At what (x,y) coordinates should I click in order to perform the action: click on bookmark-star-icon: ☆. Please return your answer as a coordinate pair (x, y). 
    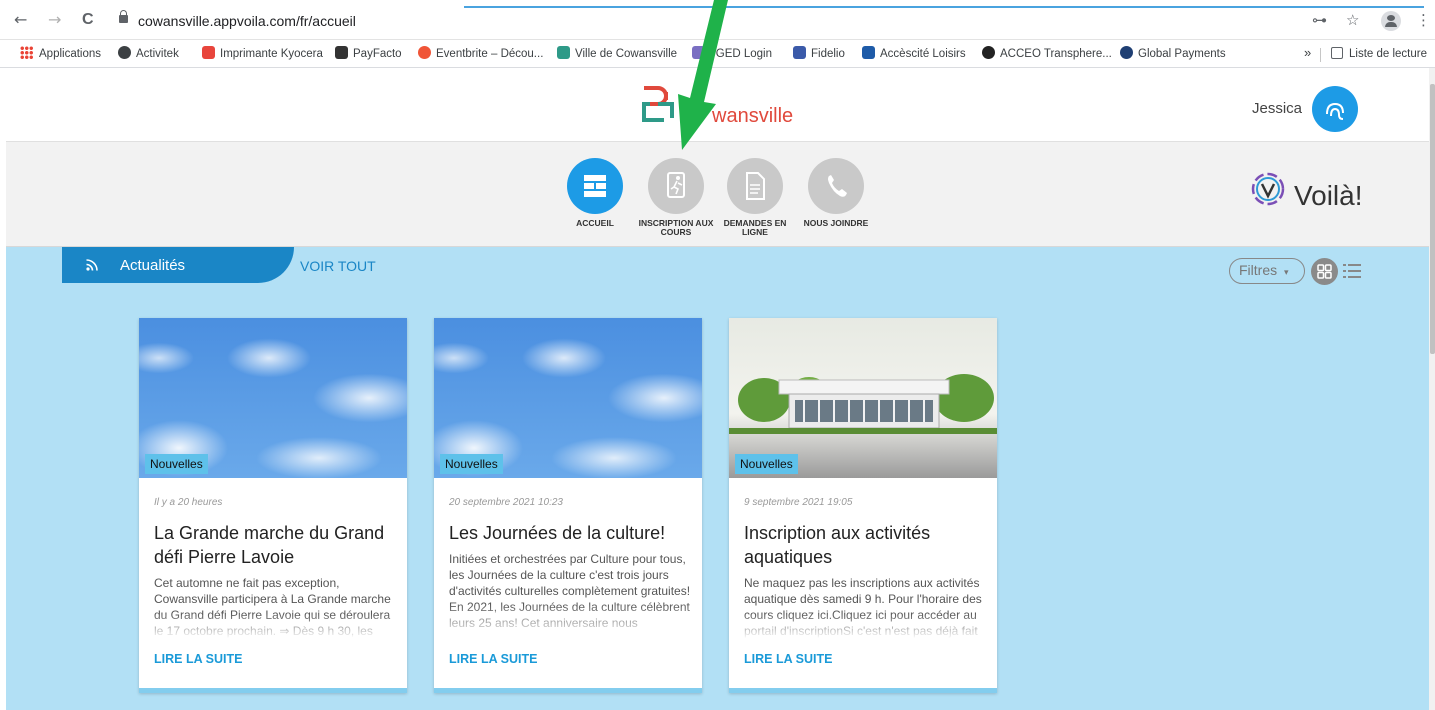
    Looking at the image, I should click on (1352, 20).